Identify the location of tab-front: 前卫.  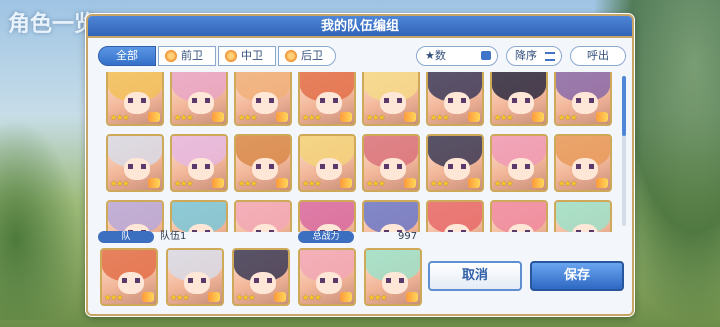
(187, 56).